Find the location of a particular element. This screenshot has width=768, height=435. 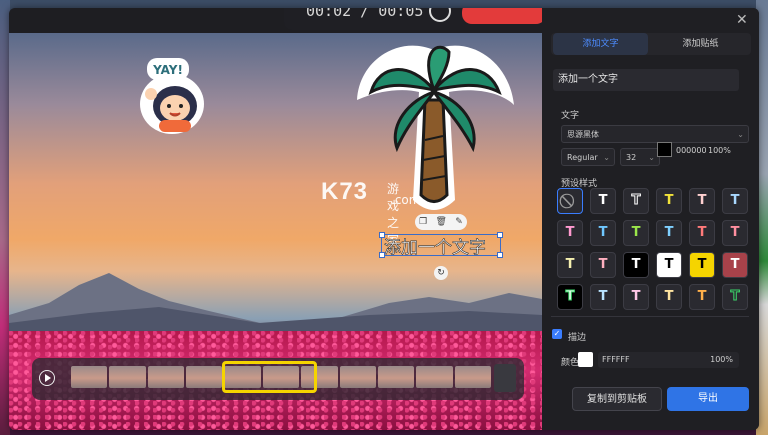

stroke-color-label: 颜色 is located at coordinates (570, 363).